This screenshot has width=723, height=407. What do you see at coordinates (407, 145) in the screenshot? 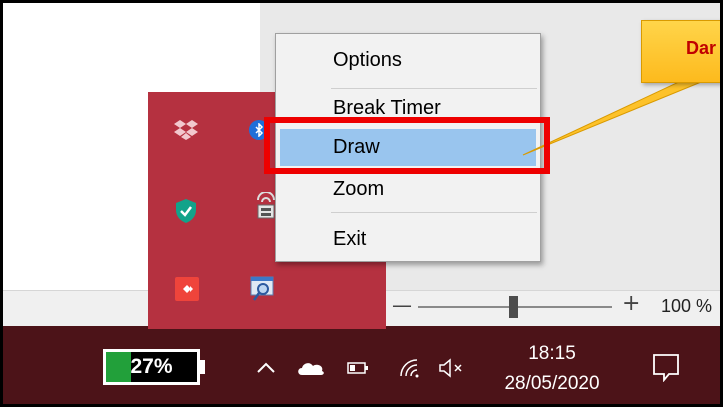
I see `highlight-annotation-box` at bounding box center [407, 145].